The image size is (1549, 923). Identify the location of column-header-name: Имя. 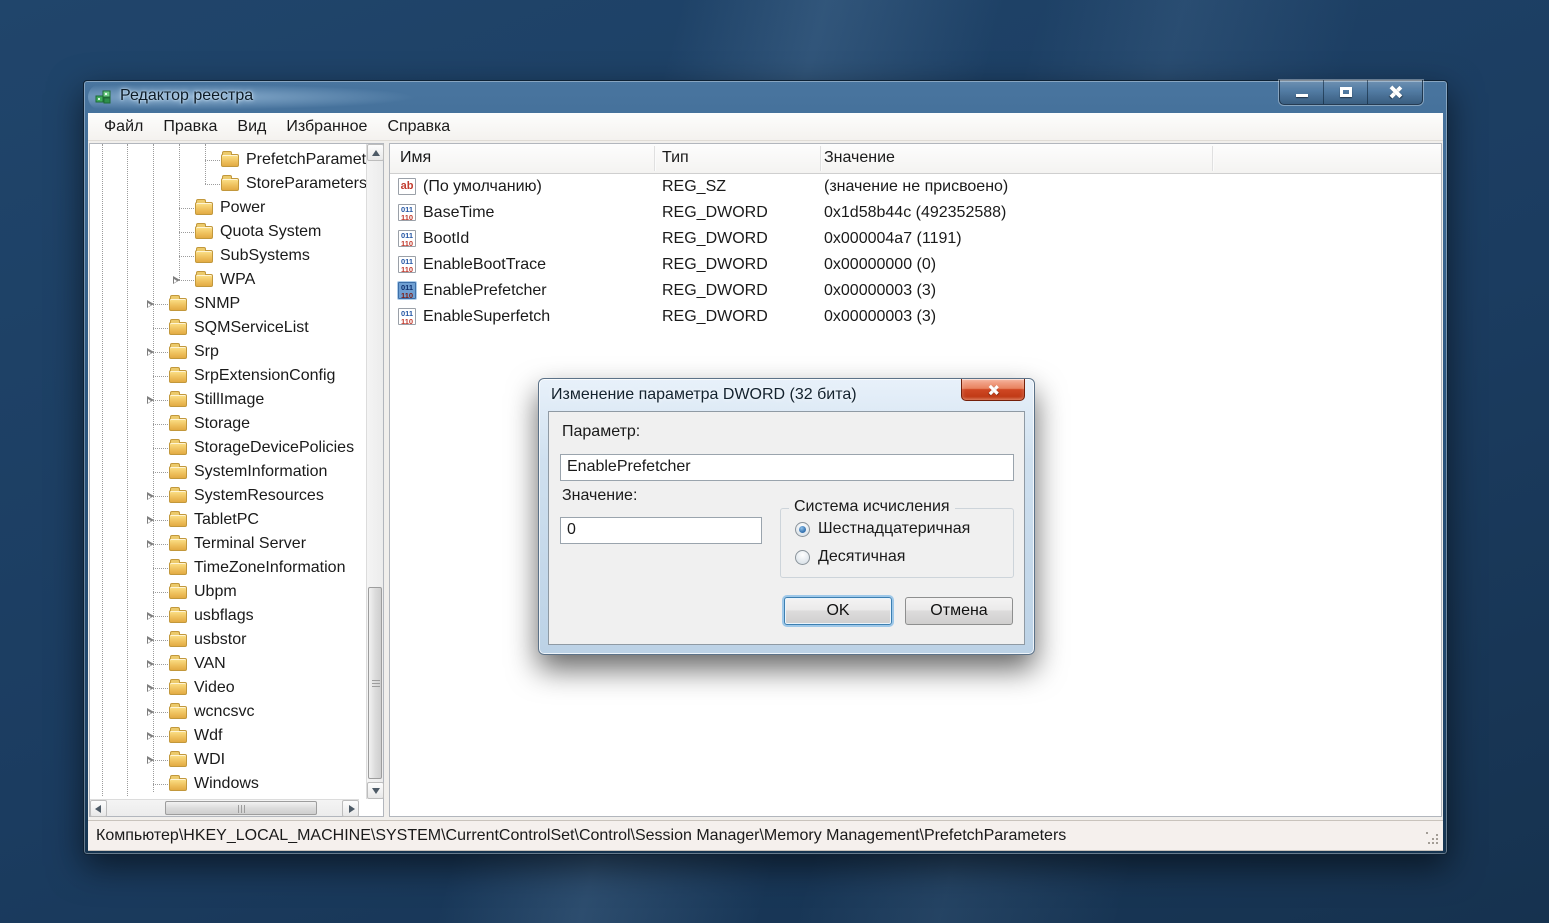
(415, 158).